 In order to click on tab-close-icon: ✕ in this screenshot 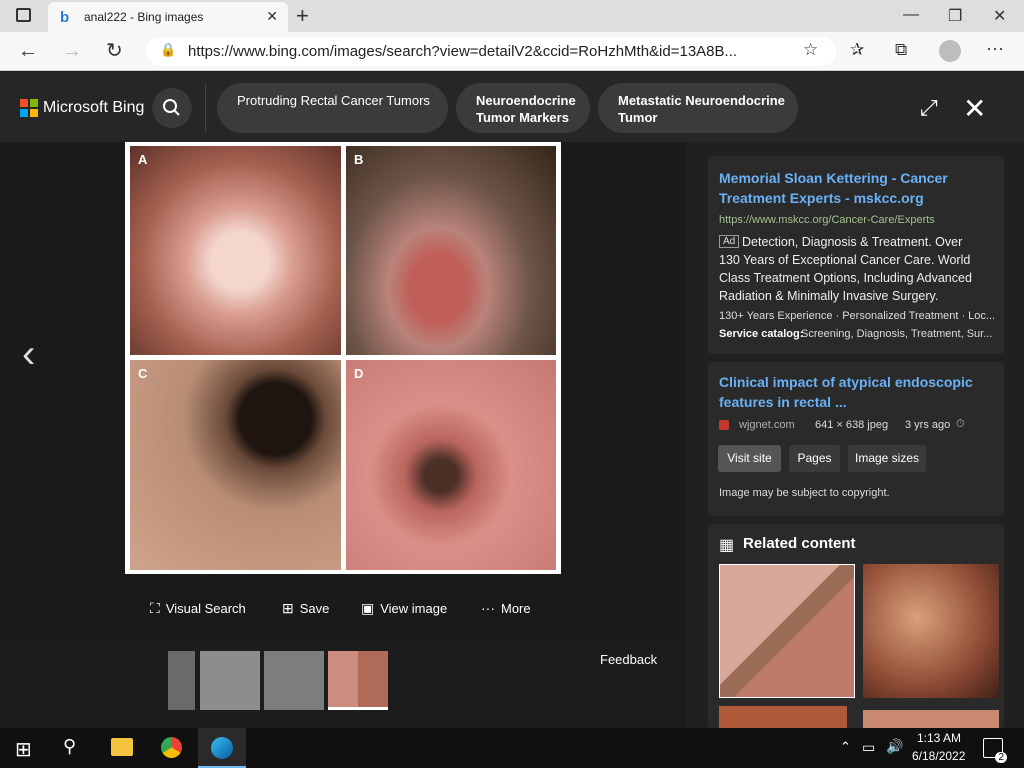, I will do `click(272, 16)`.